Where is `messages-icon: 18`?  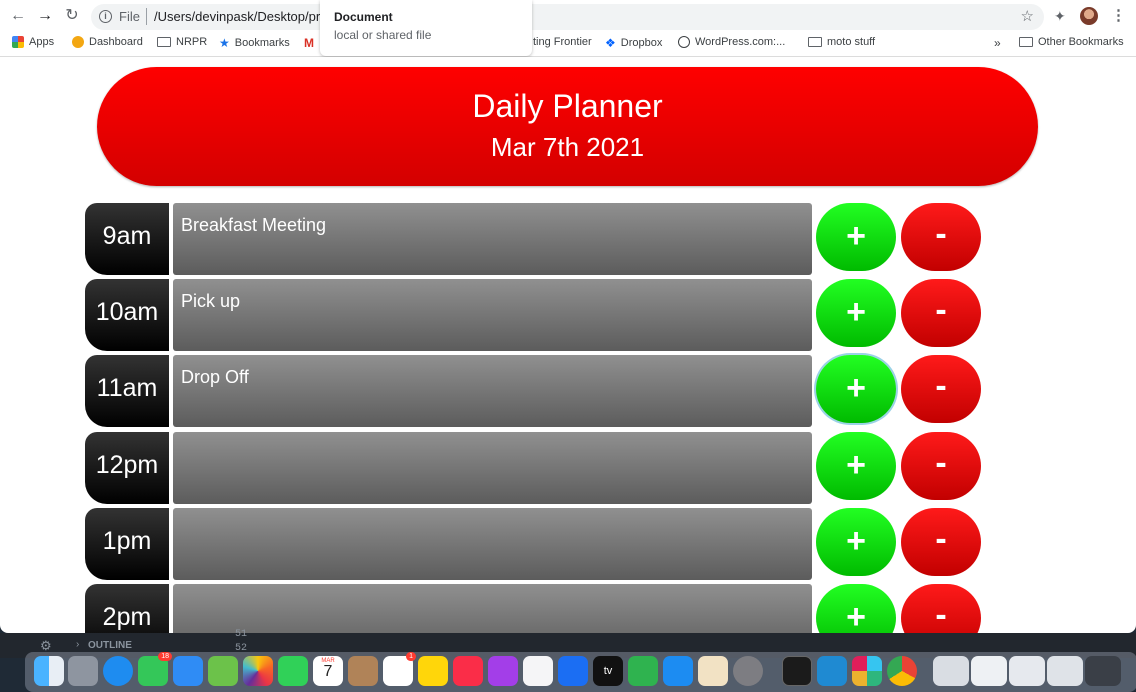 messages-icon: 18 is located at coordinates (155, 669).